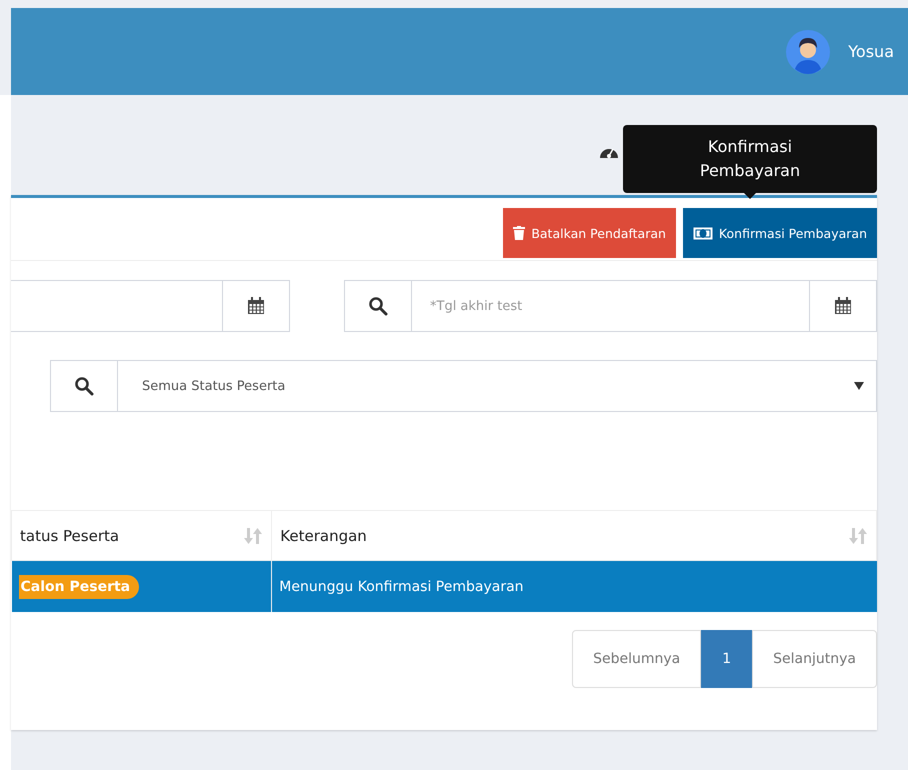 The width and height of the screenshot is (908, 770). What do you see at coordinates (702, 233) in the screenshot?
I see `banknote-icon` at bounding box center [702, 233].